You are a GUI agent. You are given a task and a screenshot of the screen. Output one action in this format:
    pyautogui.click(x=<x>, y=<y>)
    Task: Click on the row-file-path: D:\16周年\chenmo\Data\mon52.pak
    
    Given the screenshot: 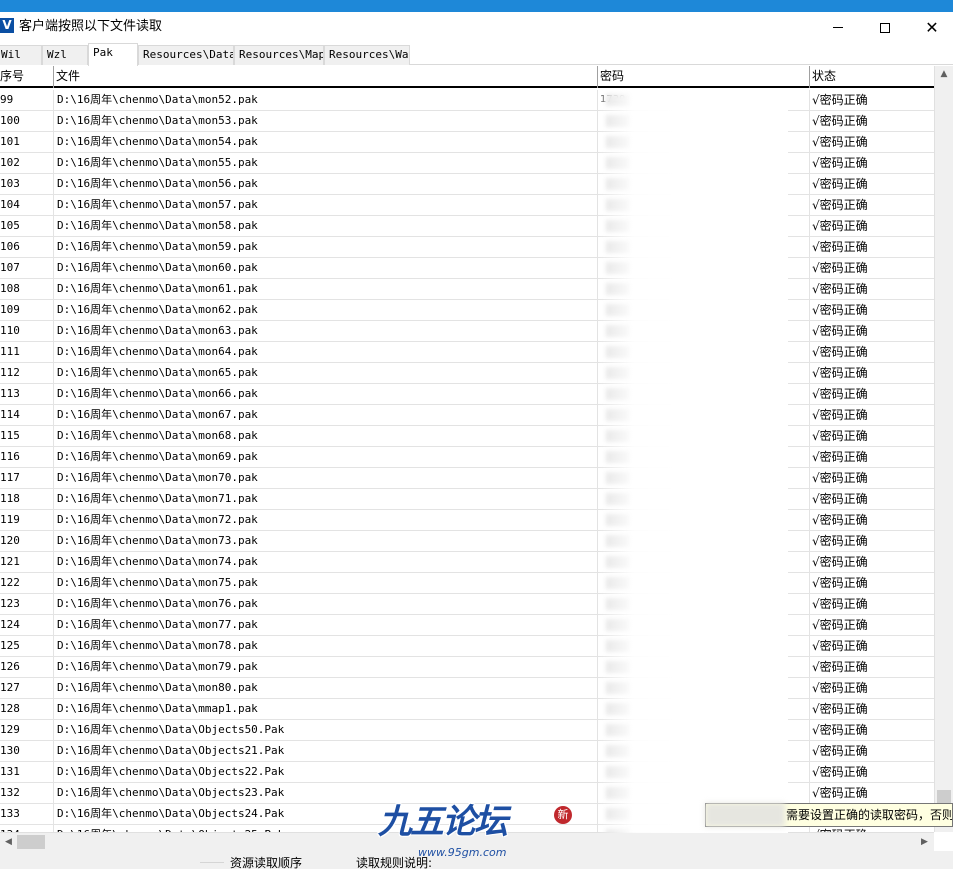 What is the action you would take?
    pyautogui.click(x=326, y=100)
    